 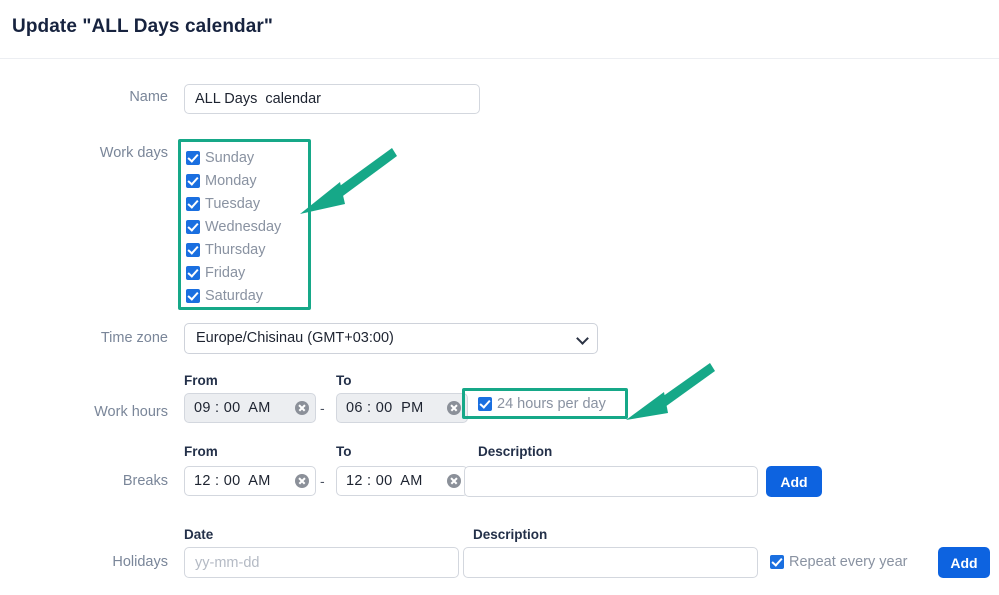 What do you see at coordinates (332, 99) in the screenshot?
I see `name-input` at bounding box center [332, 99].